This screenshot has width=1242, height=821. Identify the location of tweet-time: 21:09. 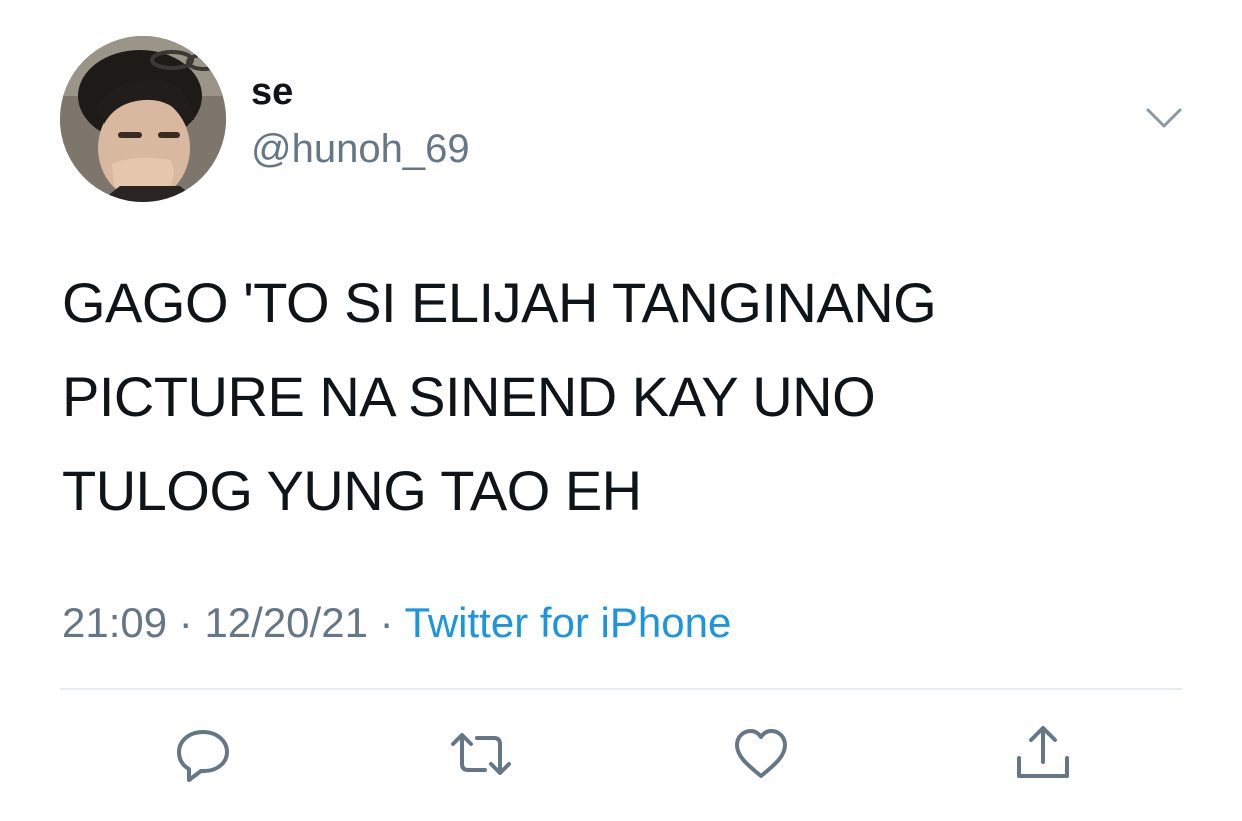
(115, 622).